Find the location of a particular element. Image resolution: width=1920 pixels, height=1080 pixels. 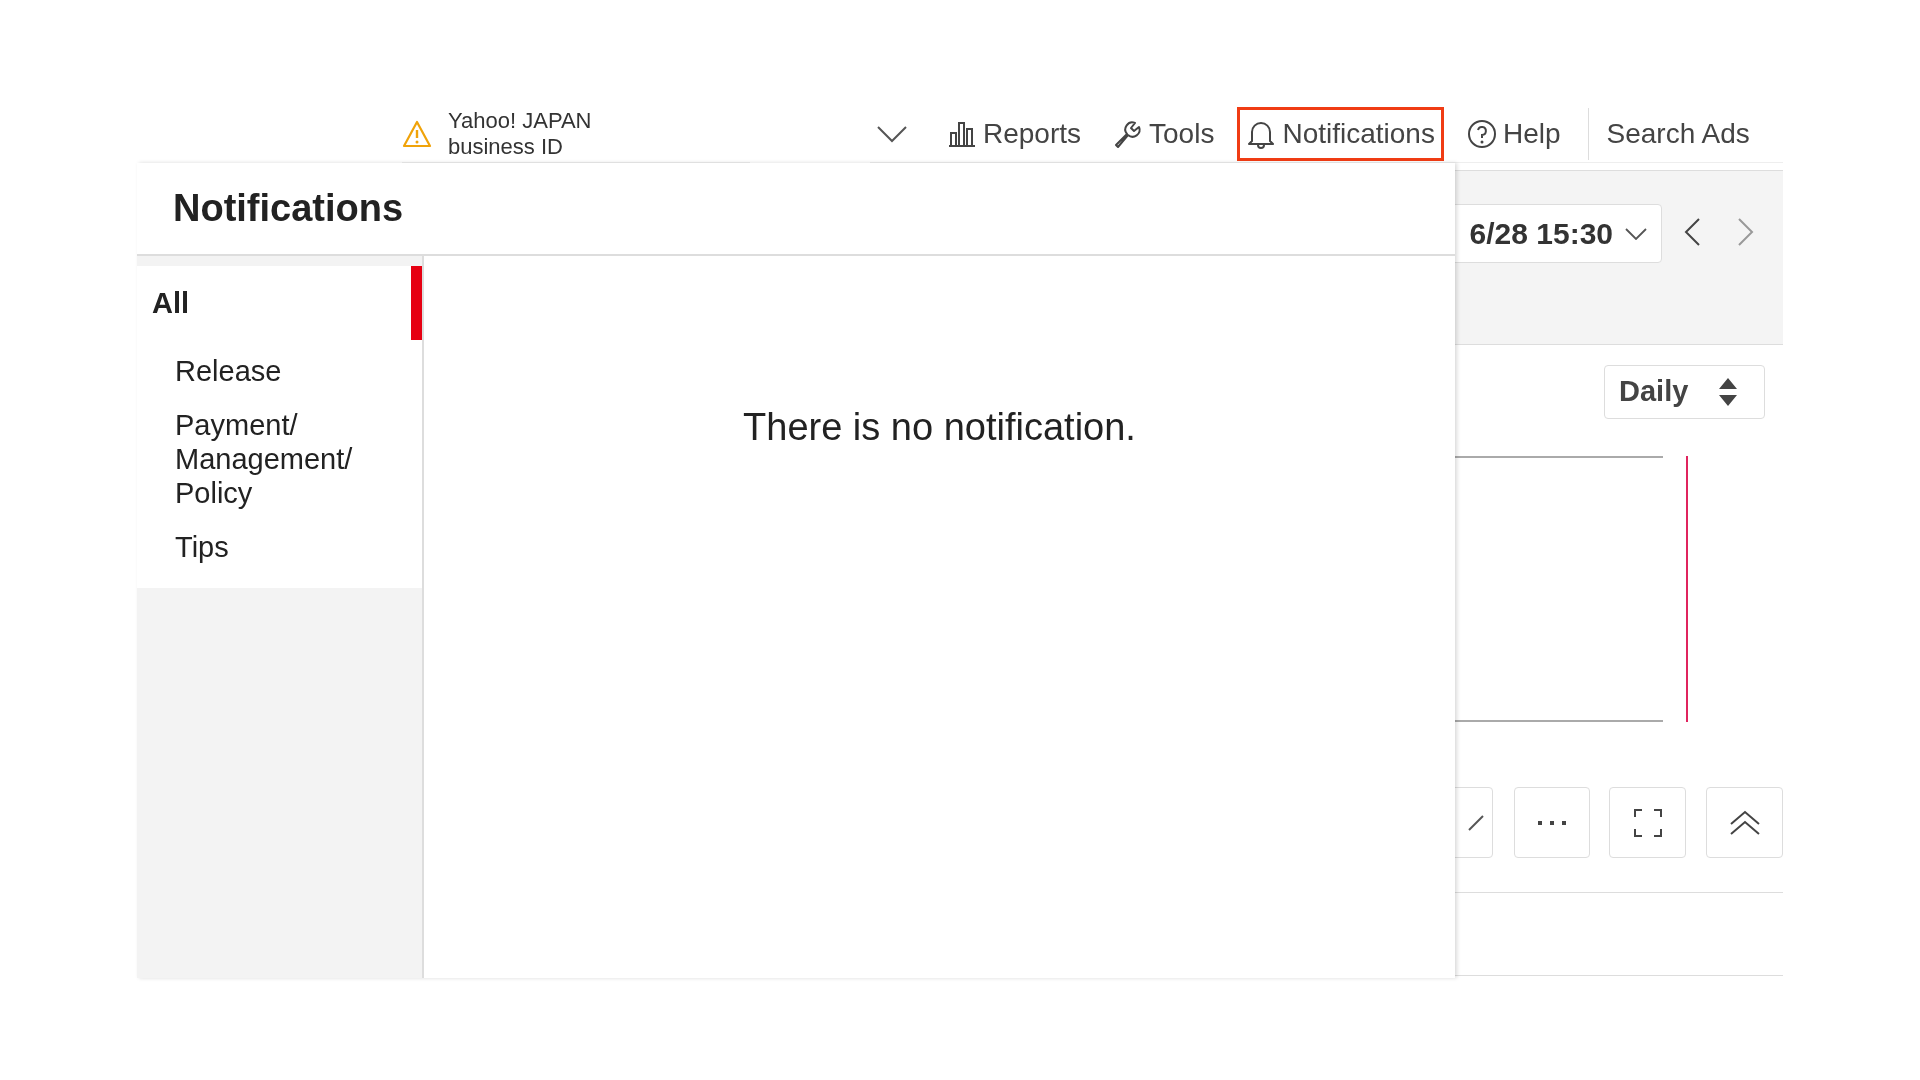

nav-link: Reports is located at coordinates (1014, 133).